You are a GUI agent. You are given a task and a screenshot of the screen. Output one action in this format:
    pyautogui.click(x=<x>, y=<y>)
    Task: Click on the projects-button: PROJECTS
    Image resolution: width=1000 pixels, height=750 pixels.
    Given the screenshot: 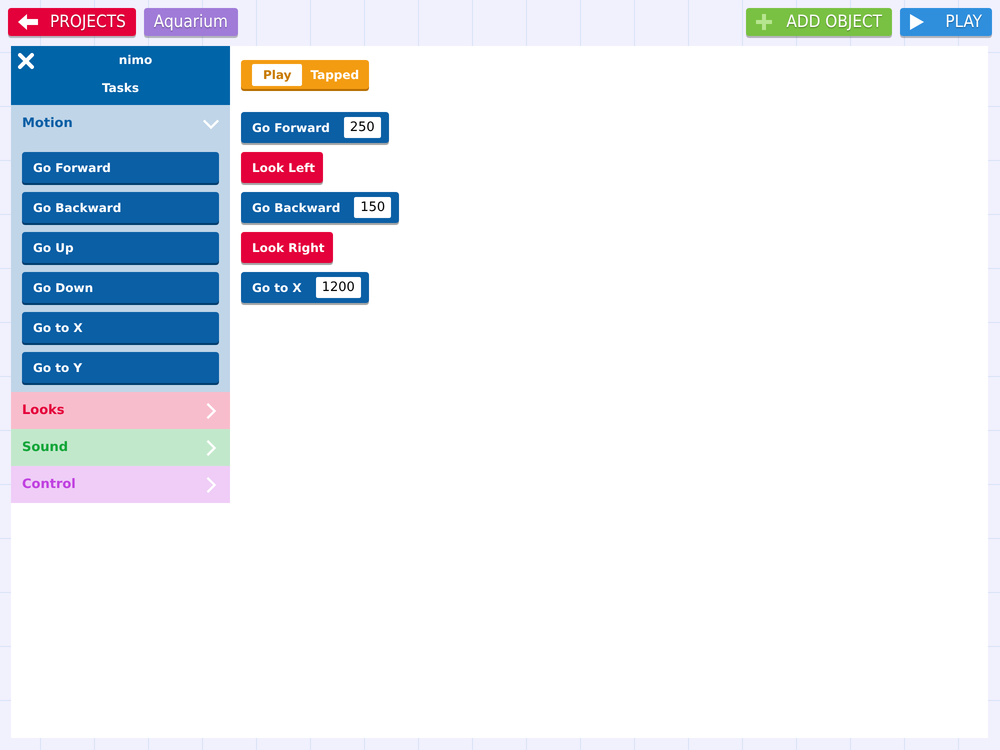 What is the action you would take?
    pyautogui.click(x=72, y=22)
    